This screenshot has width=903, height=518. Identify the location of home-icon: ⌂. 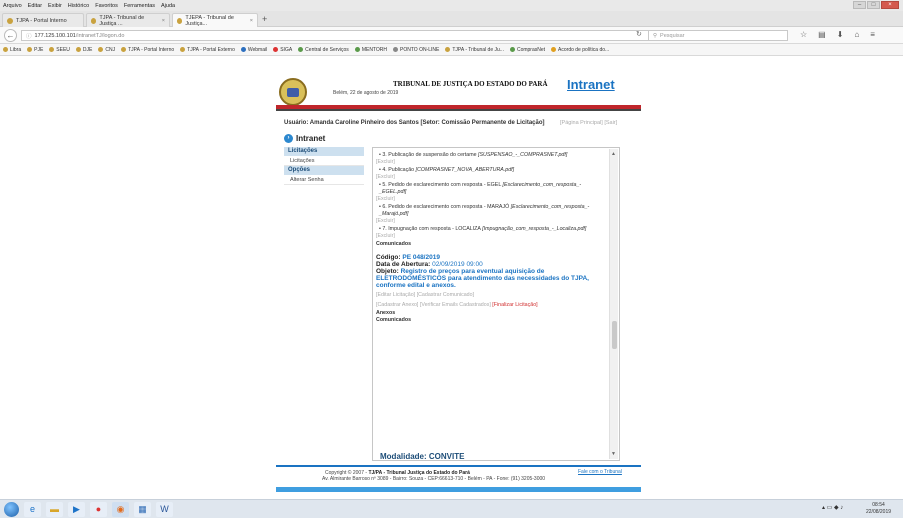
(856, 34).